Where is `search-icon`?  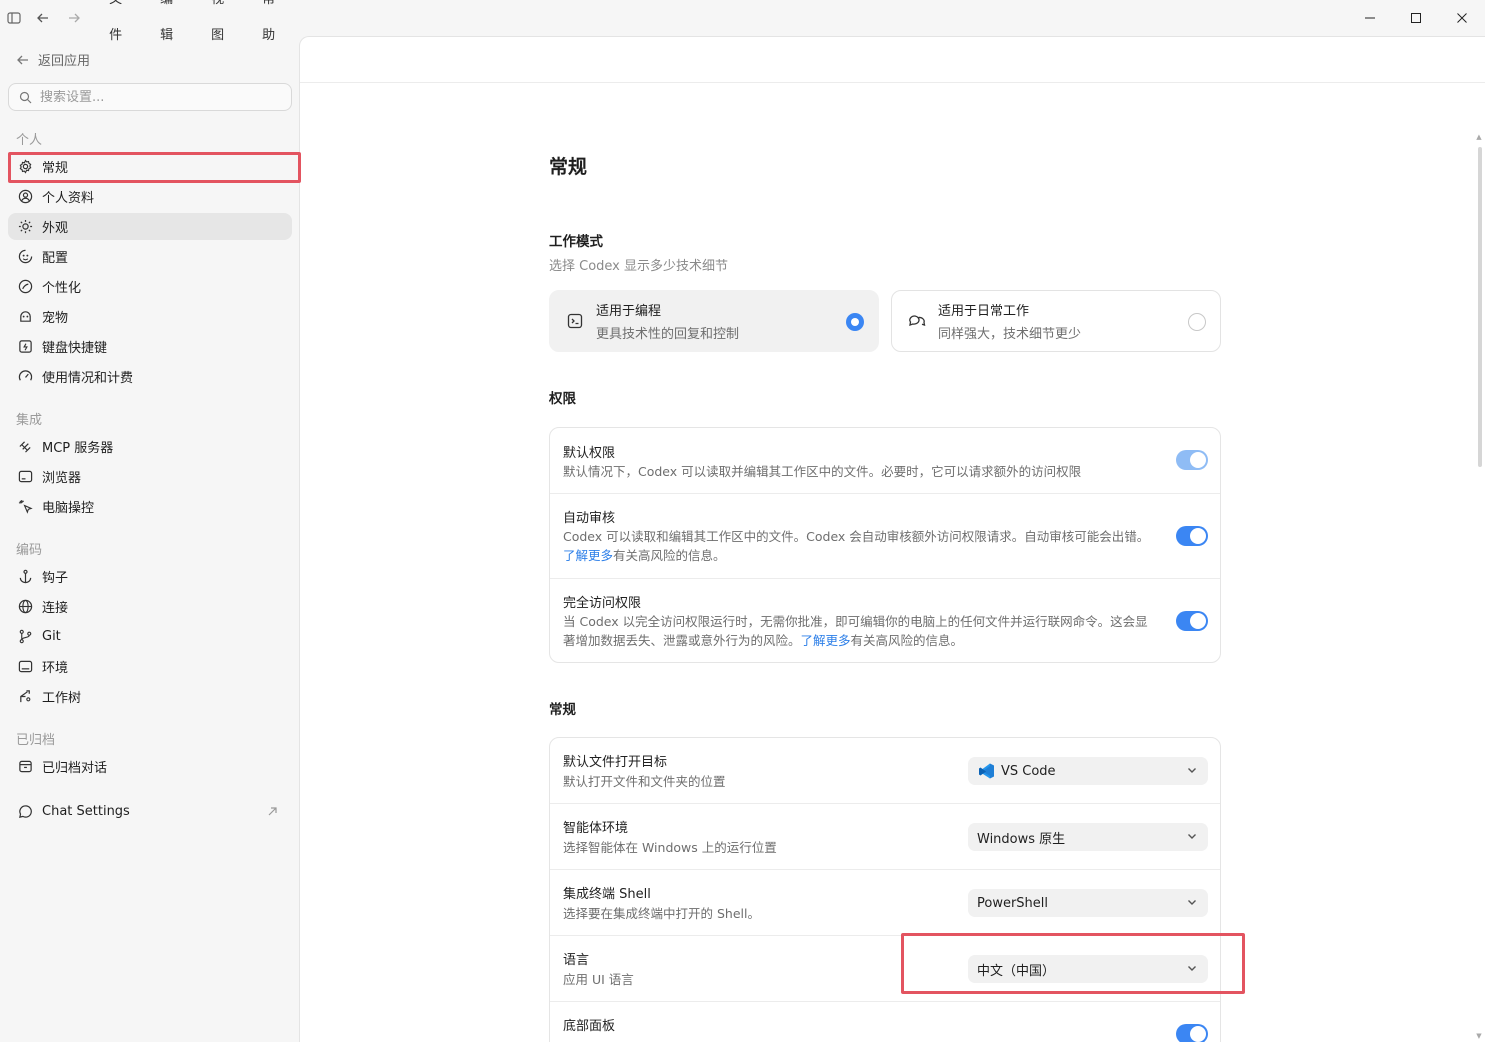 search-icon is located at coordinates (25, 97).